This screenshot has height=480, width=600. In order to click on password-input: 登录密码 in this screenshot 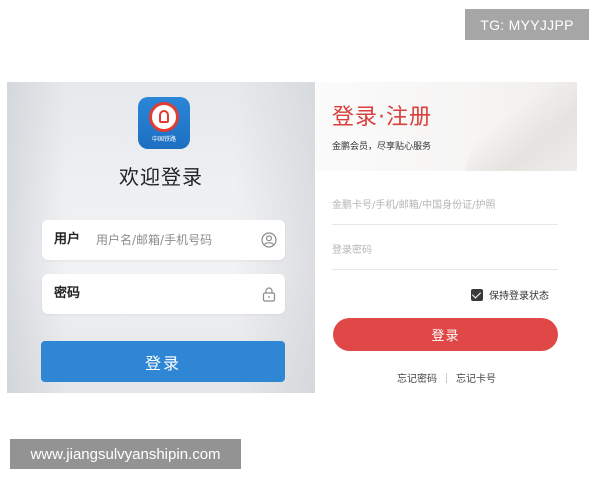, I will do `click(445, 251)`.